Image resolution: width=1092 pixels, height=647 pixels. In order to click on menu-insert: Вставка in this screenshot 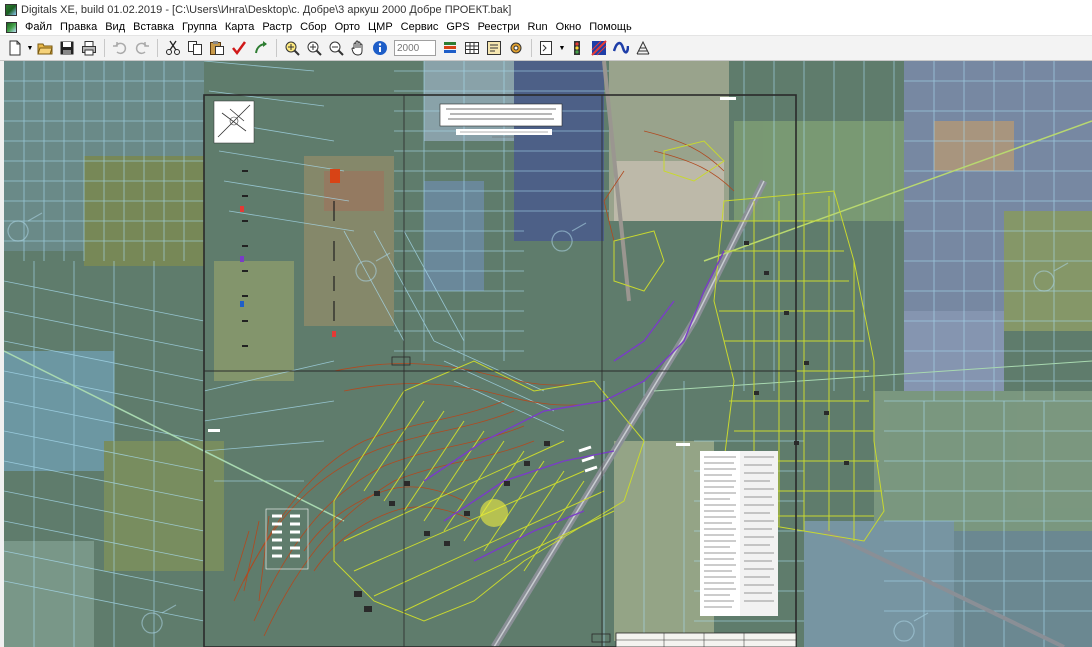, I will do `click(153, 27)`.